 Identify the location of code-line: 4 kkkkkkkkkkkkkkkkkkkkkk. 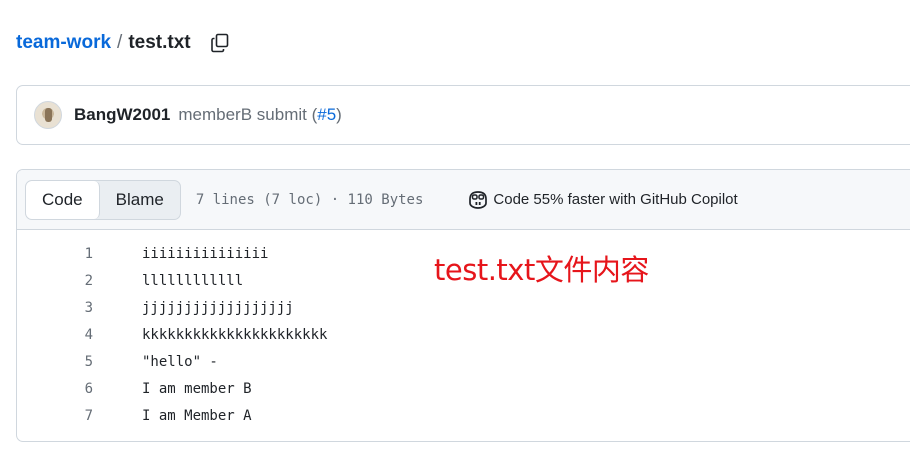
(463, 334).